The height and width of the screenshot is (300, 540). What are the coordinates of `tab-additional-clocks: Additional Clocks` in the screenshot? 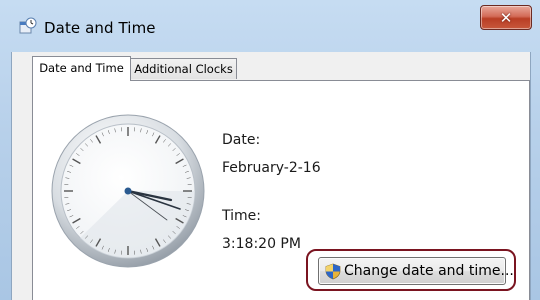 It's located at (184, 68).